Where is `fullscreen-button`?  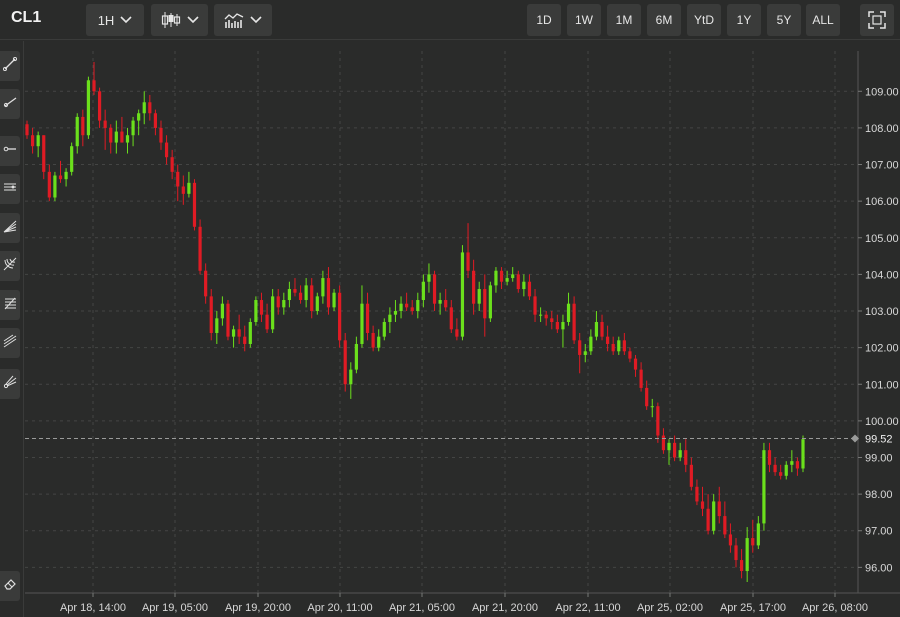 fullscreen-button is located at coordinates (877, 20).